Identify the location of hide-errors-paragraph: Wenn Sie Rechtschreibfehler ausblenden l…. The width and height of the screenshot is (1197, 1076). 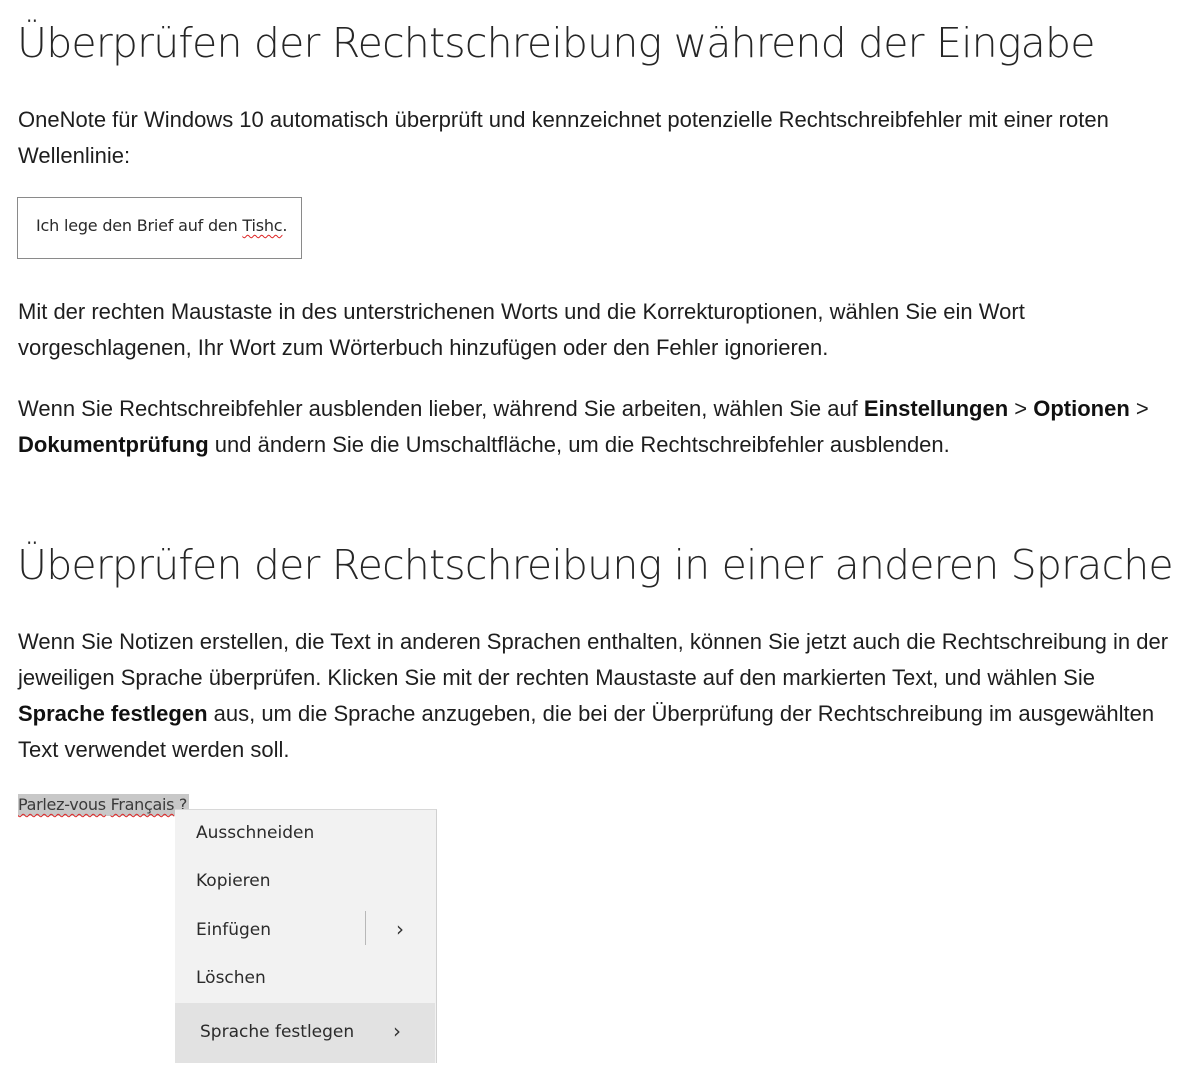
(598, 427).